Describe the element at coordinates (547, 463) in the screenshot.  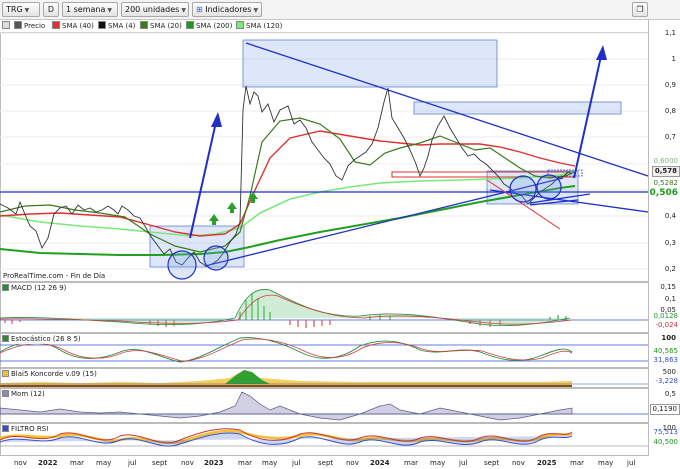
I see `time-tick-year: 2025` at that location.